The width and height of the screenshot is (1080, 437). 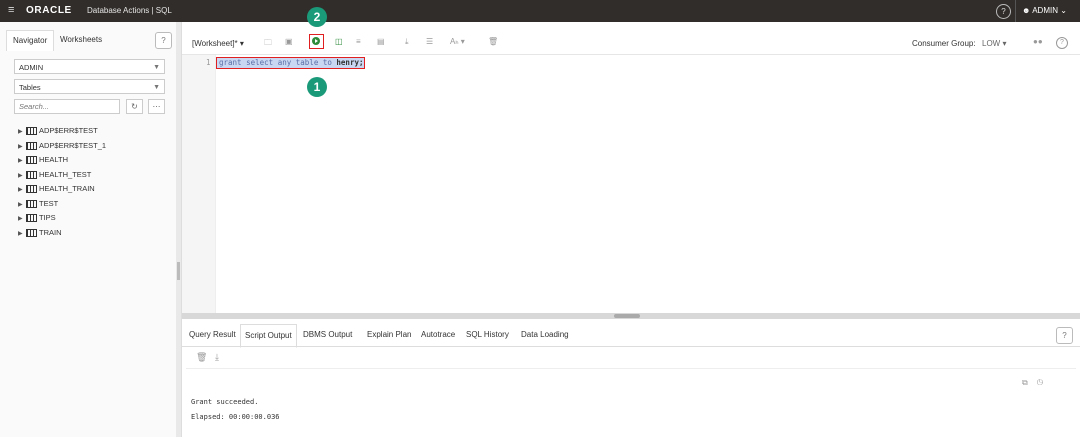 What do you see at coordinates (49, 10) in the screenshot?
I see `oracle-logo: ORACLE` at bounding box center [49, 10].